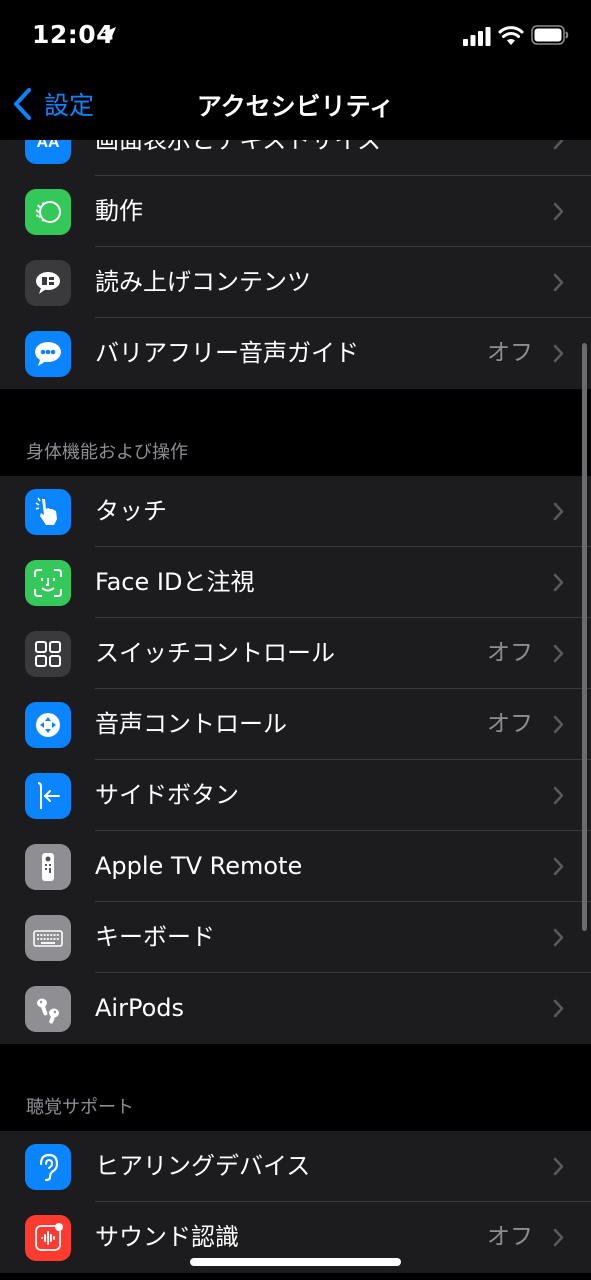  I want to click on spoken-content-icon, so click(48, 283).